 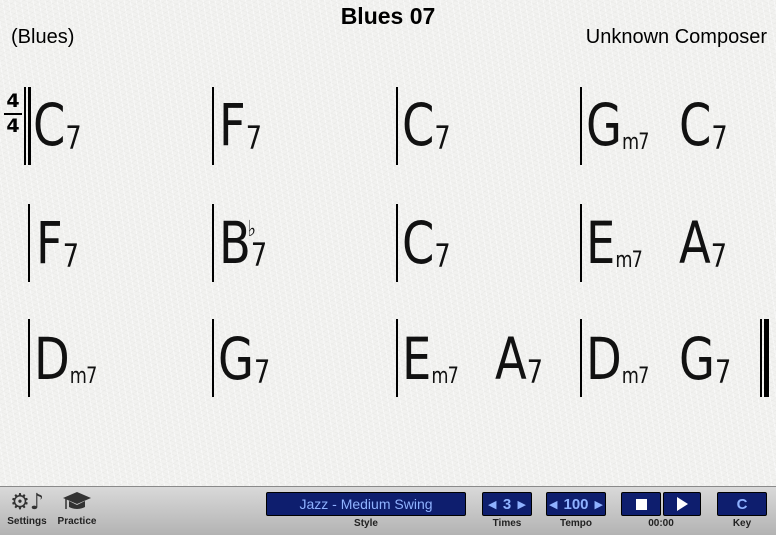 What do you see at coordinates (742, 523) in the screenshot?
I see `key-label: Key` at bounding box center [742, 523].